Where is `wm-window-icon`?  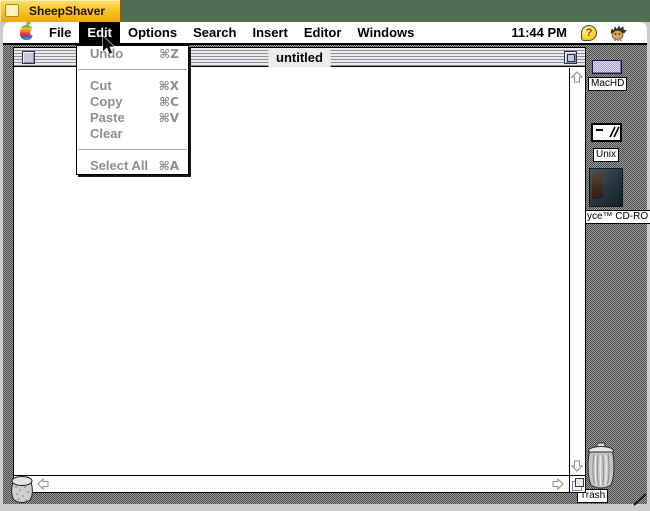
wm-window-icon is located at coordinates (12, 10).